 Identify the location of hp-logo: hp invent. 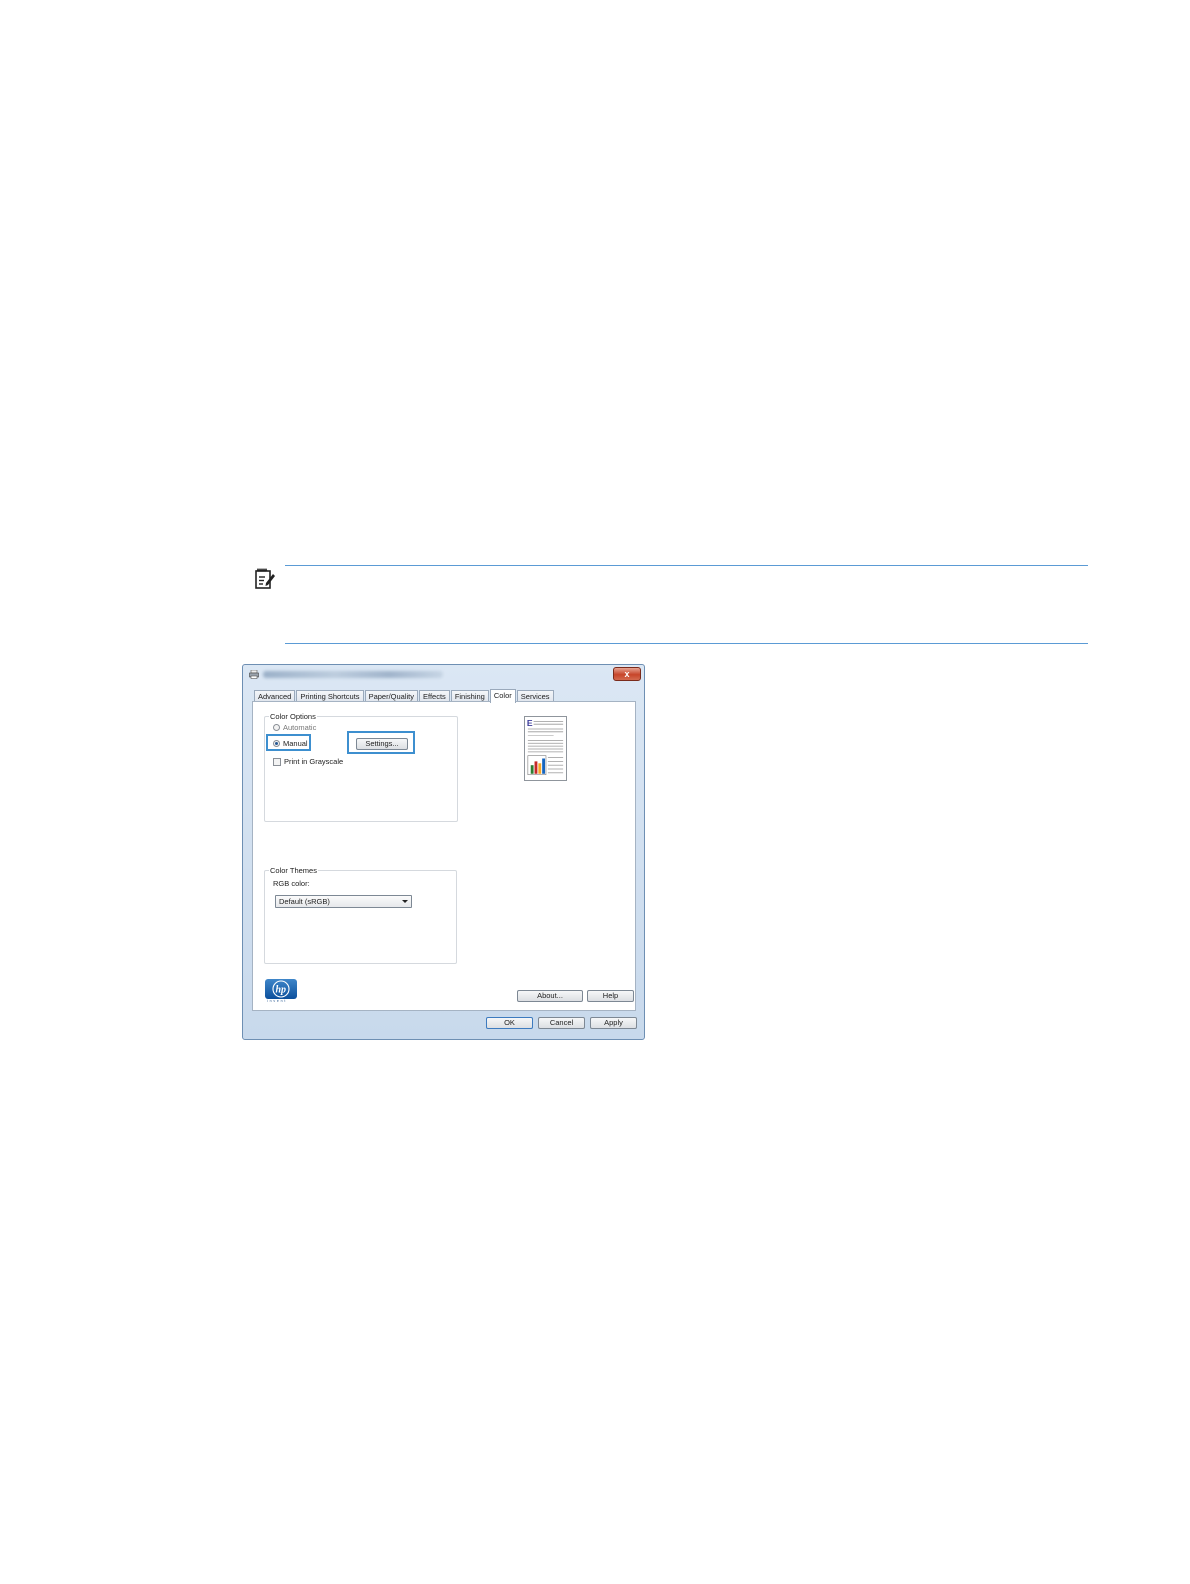
(281, 991).